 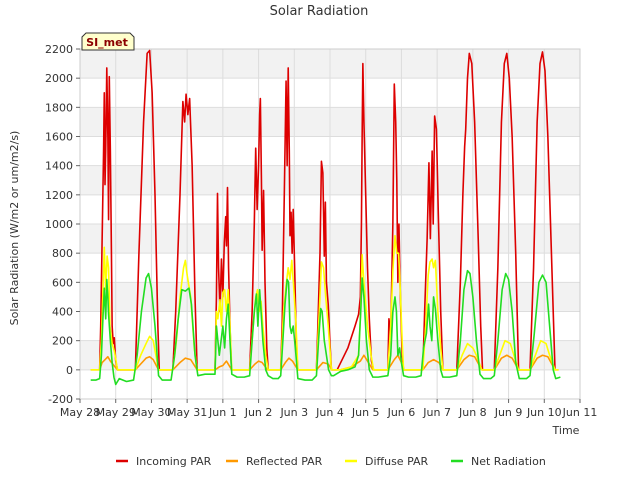 What do you see at coordinates (62, 253) in the screenshot?
I see `y-tick-label: 800` at bounding box center [62, 253].